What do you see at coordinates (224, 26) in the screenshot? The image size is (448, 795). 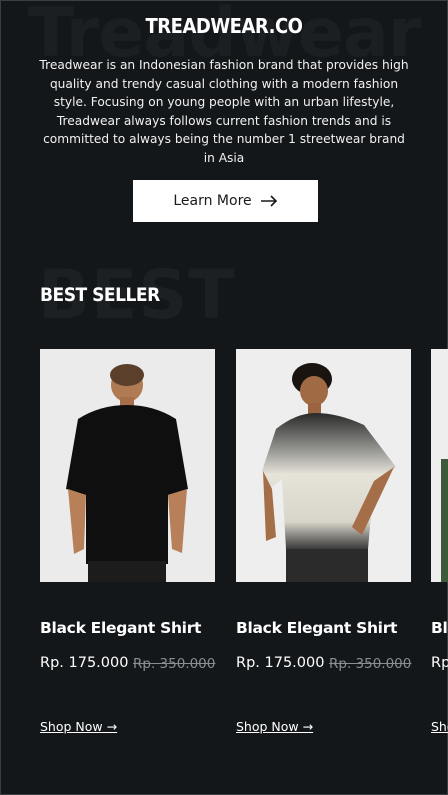 I see `brand-title: TREADWEAR.CO` at bounding box center [224, 26].